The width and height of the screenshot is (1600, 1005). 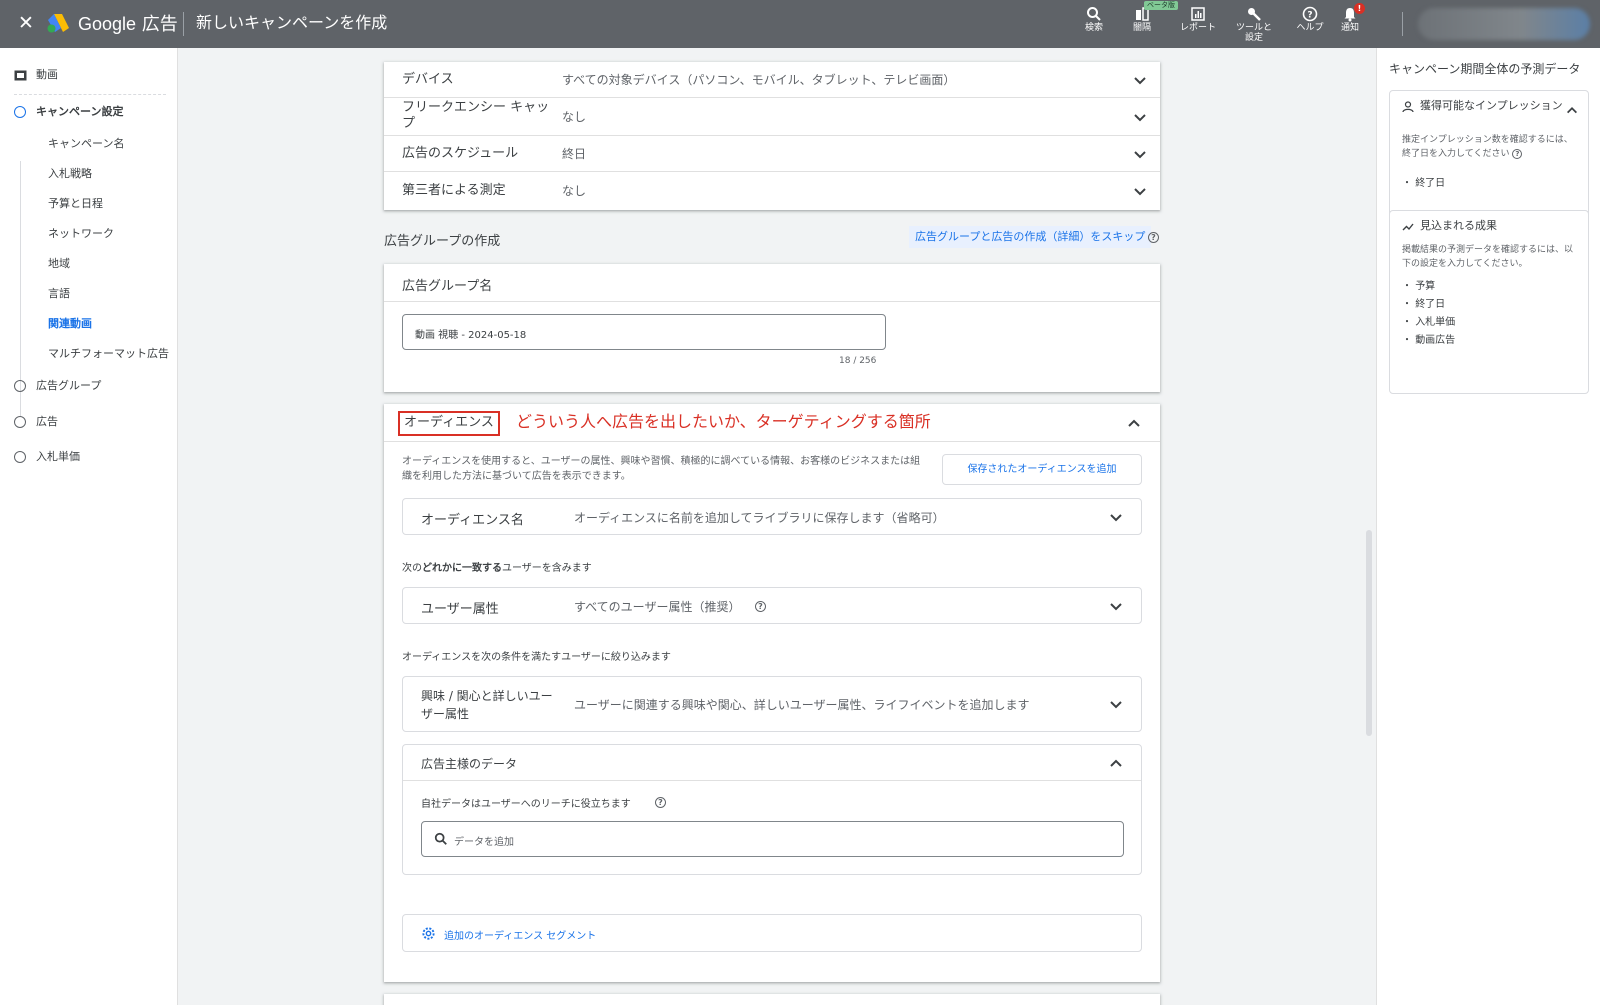 What do you see at coordinates (75, 204) in the screenshot?
I see `nav-sub-budget-dates: 予算と日程` at bounding box center [75, 204].